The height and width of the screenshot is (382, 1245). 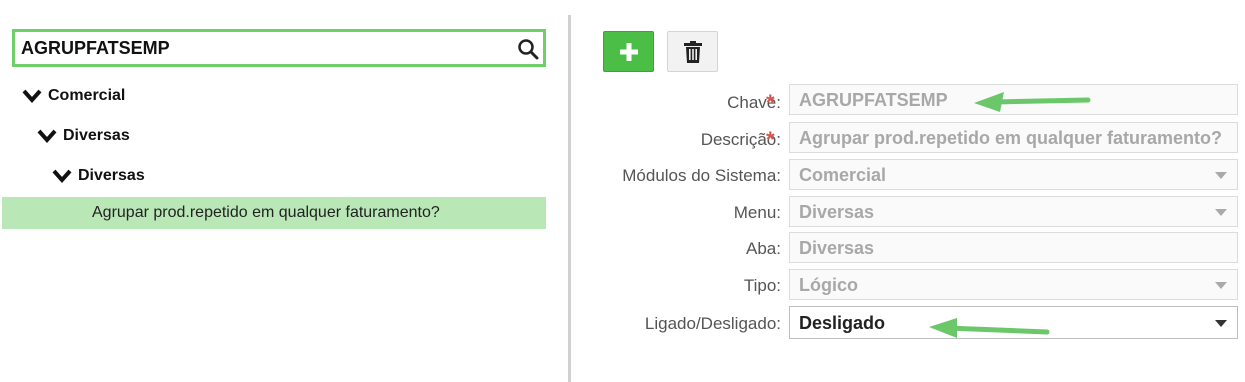 I want to click on tree-node-diversas: Diversas, so click(x=83, y=136).